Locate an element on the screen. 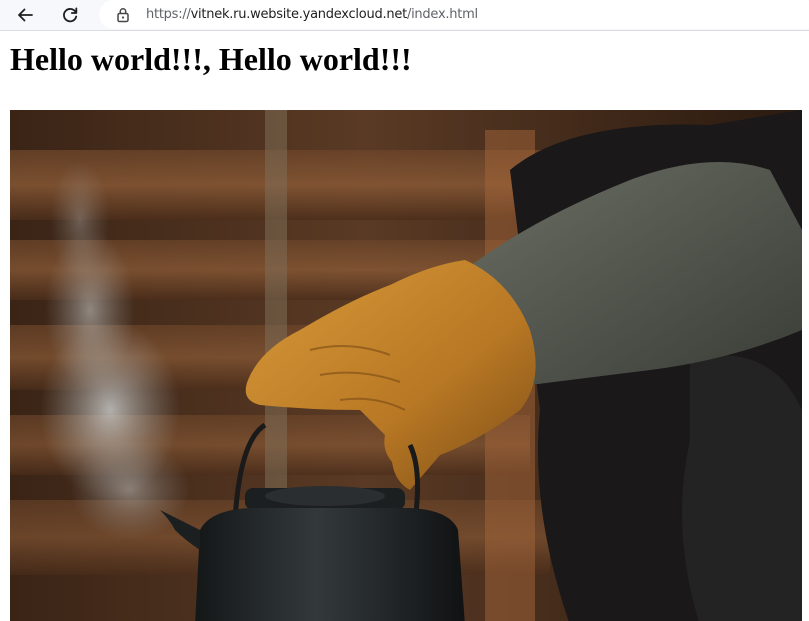 This screenshot has height=621, width=809. url-scheme: https:// is located at coordinates (168, 14).